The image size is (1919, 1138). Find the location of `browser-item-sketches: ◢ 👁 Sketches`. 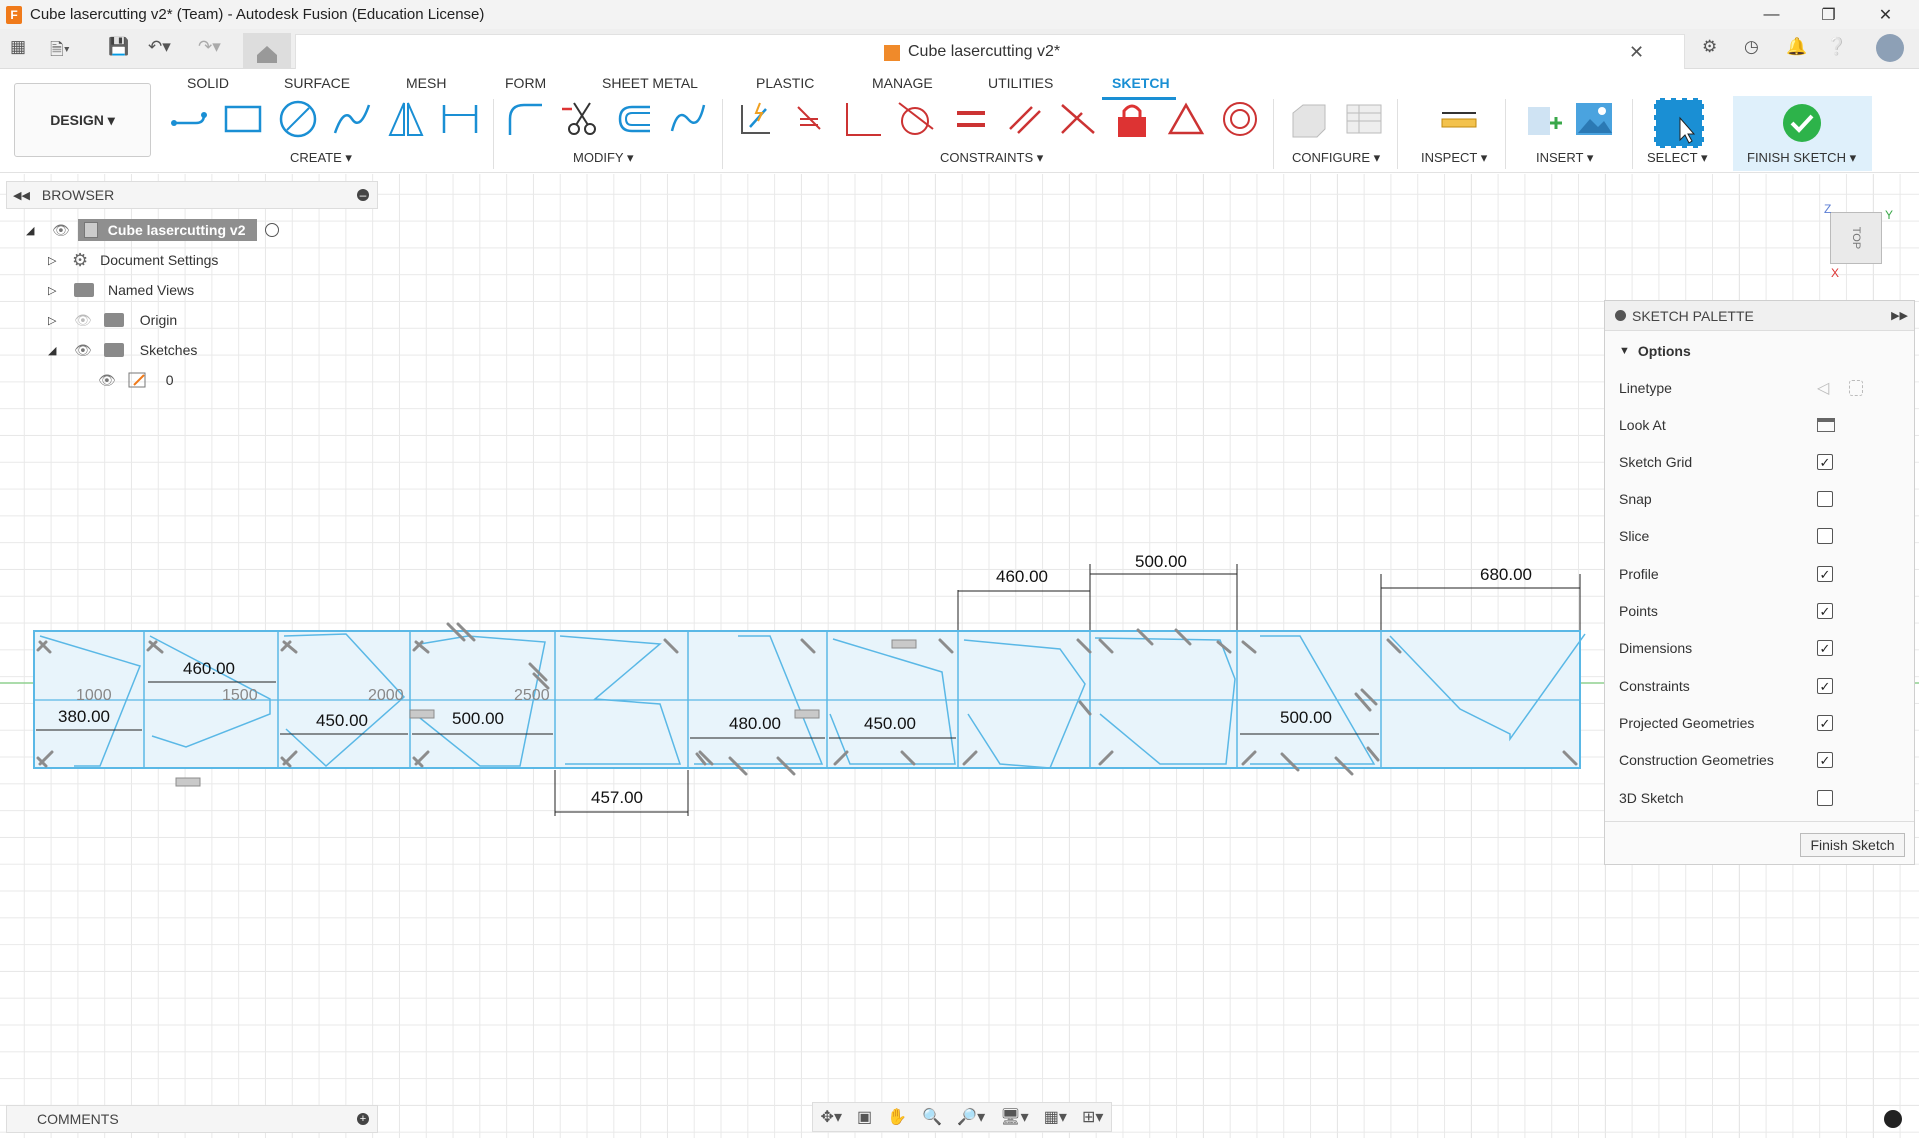

browser-item-sketches: ◢ 👁 Sketches is located at coordinates (122, 350).